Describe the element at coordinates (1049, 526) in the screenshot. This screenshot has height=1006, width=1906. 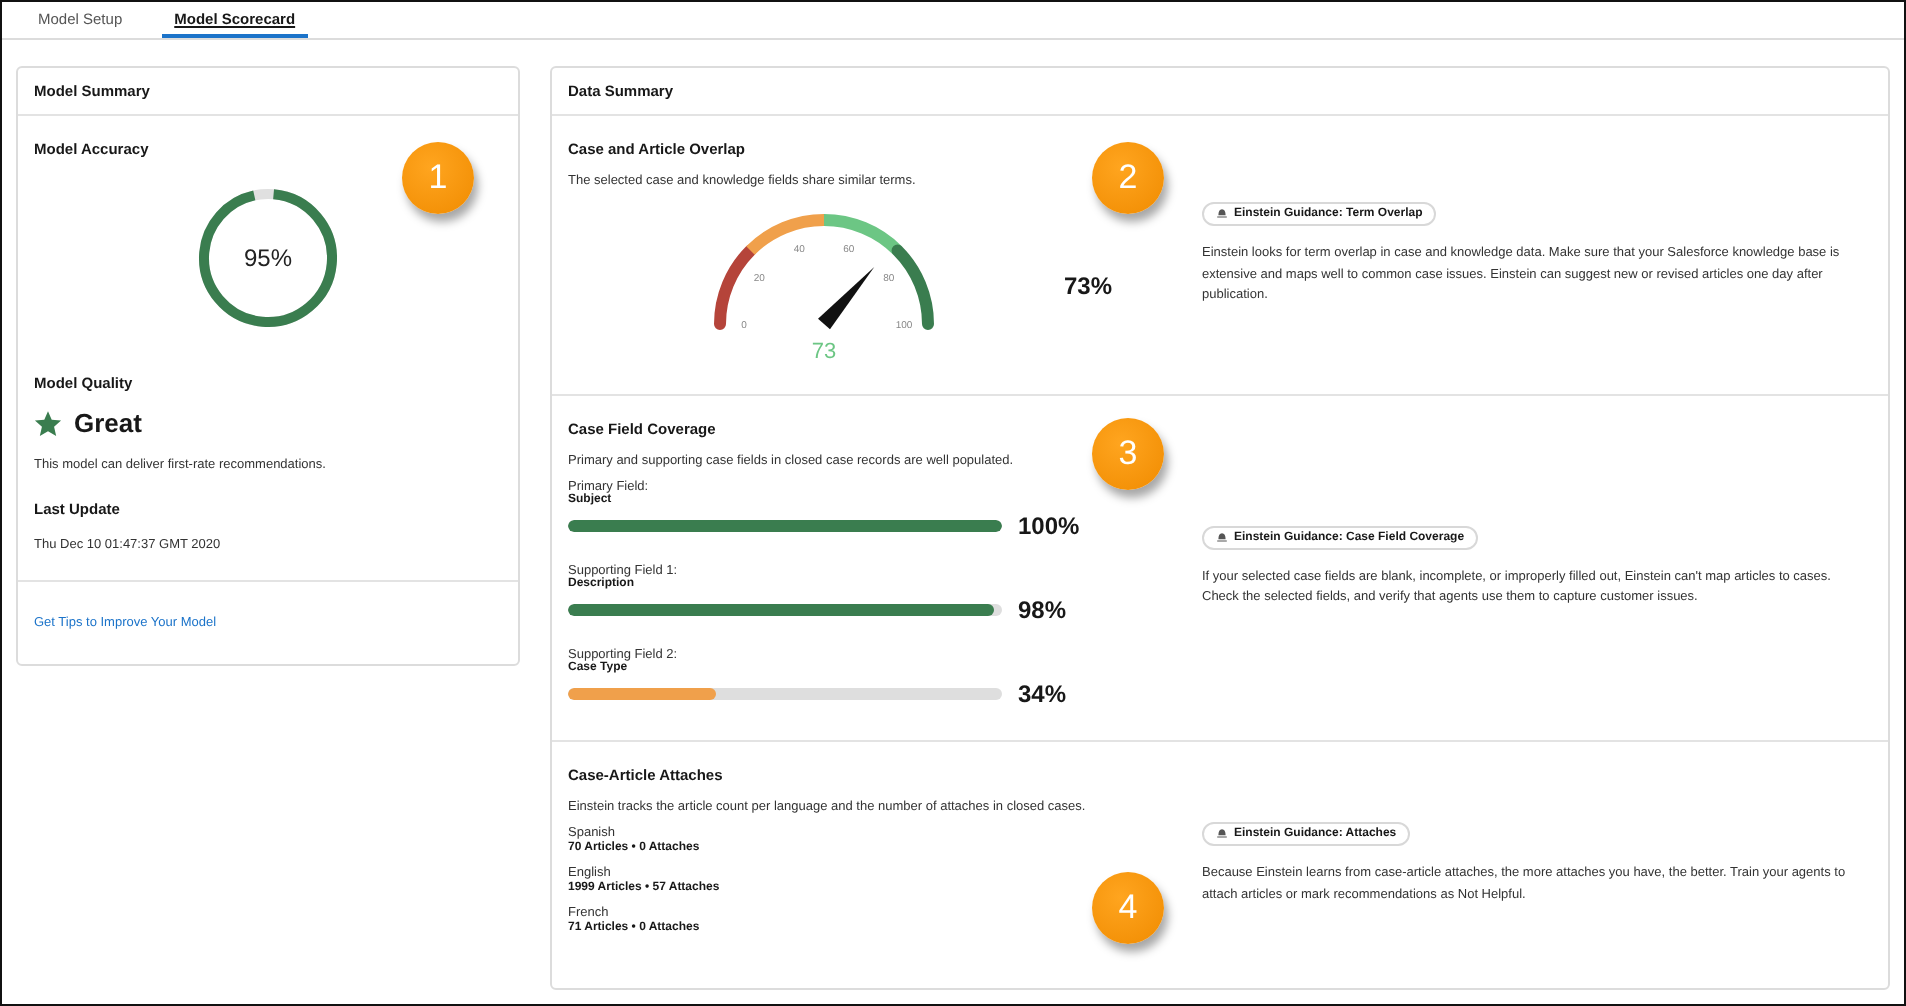
I see `coverage-reading: 100%` at that location.